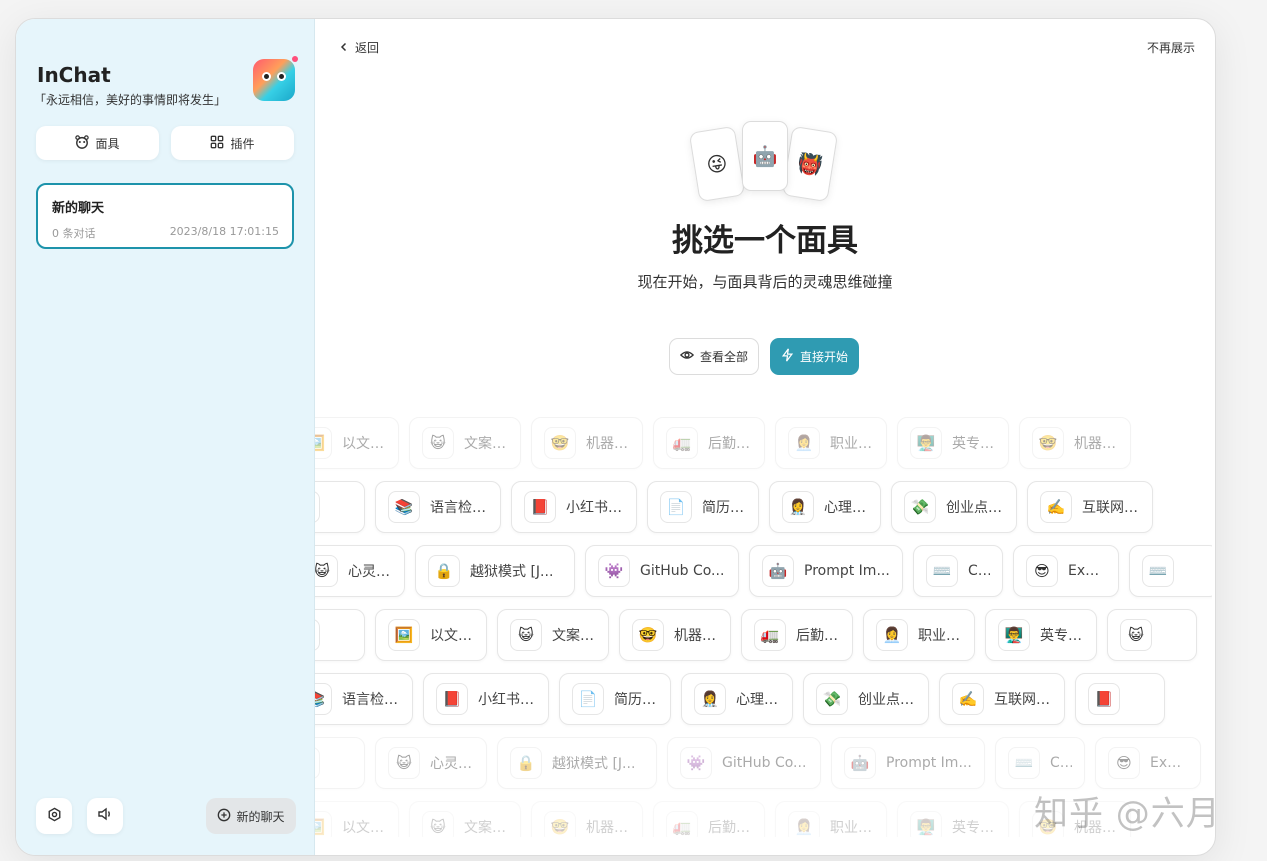 This screenshot has width=1267, height=861. What do you see at coordinates (1127, 814) in the screenshot?
I see `watermark: 知乎 @六月` at bounding box center [1127, 814].